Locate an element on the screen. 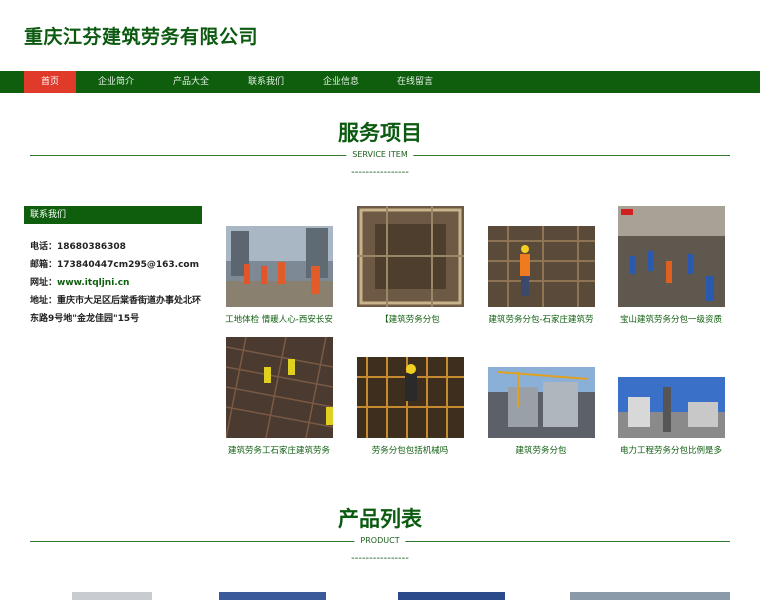 The height and width of the screenshot is (600, 760). service-caption: 劳务分包包括机械吗 is located at coordinates (410, 450).